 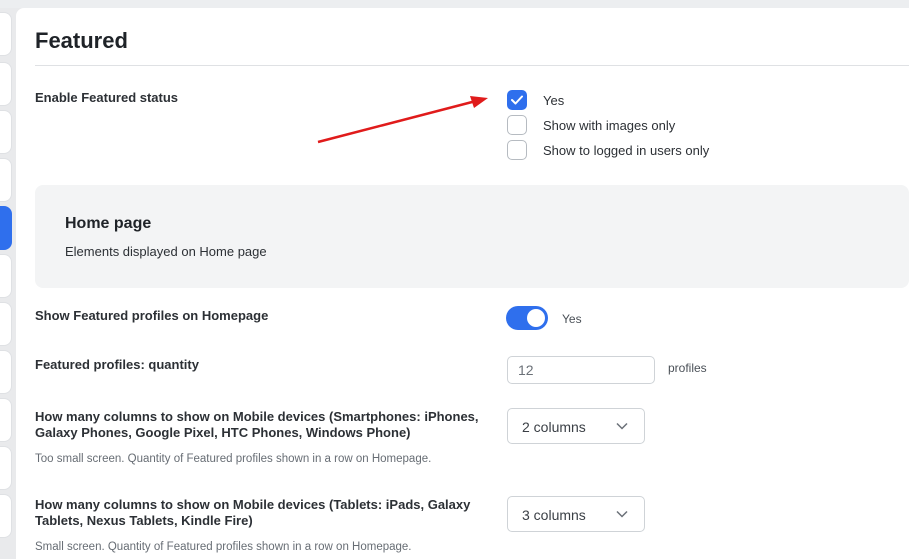 I want to click on annotation-arrow-icon, so click(x=402, y=120).